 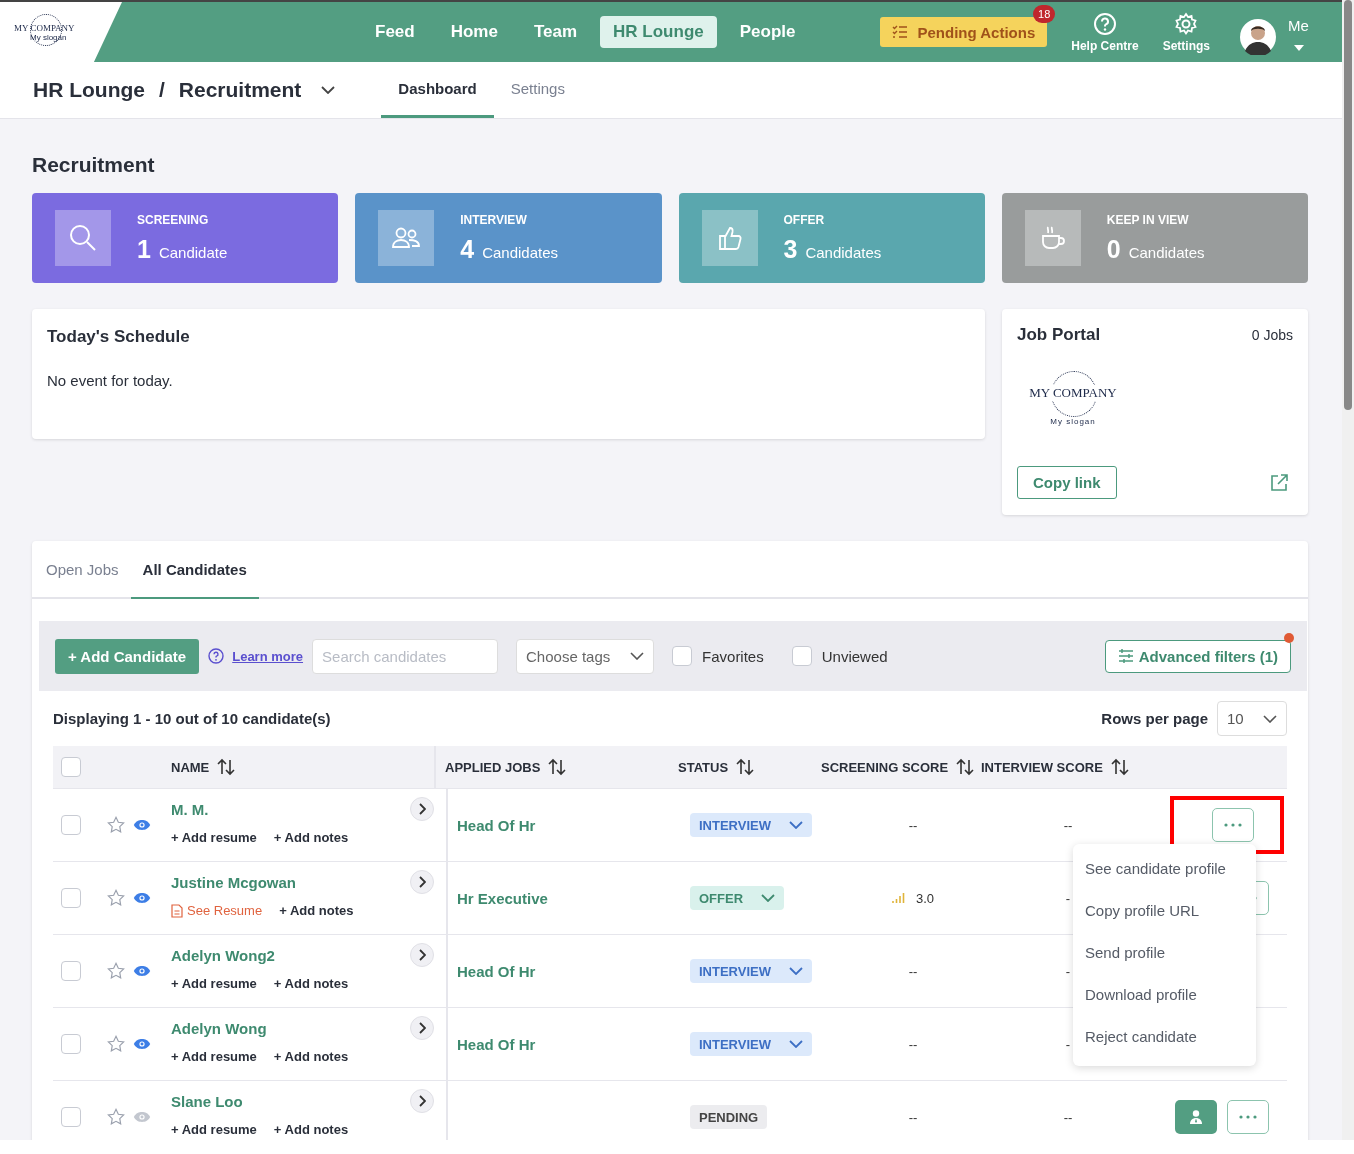 I want to click on status-dropdown: PENDING, so click(x=729, y=1117).